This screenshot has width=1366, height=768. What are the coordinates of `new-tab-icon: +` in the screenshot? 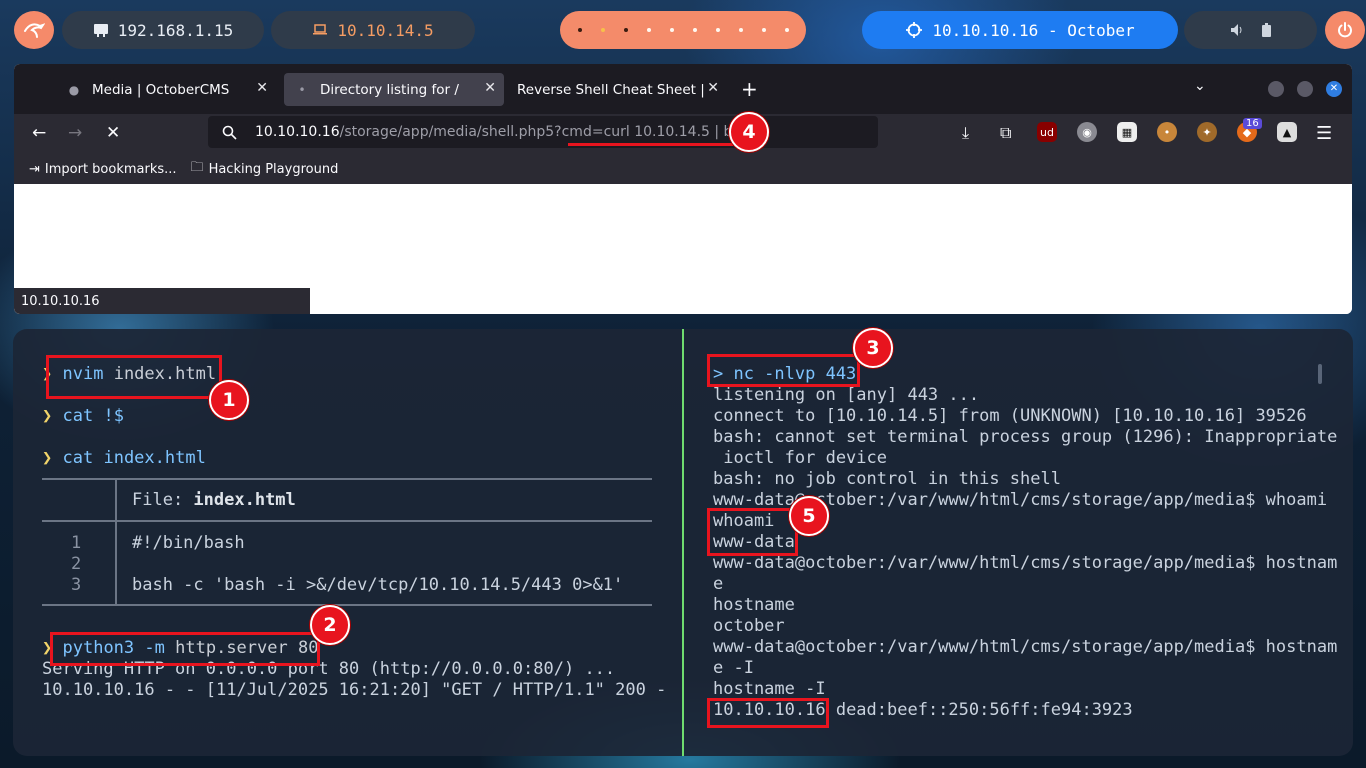 It's located at (749, 89).